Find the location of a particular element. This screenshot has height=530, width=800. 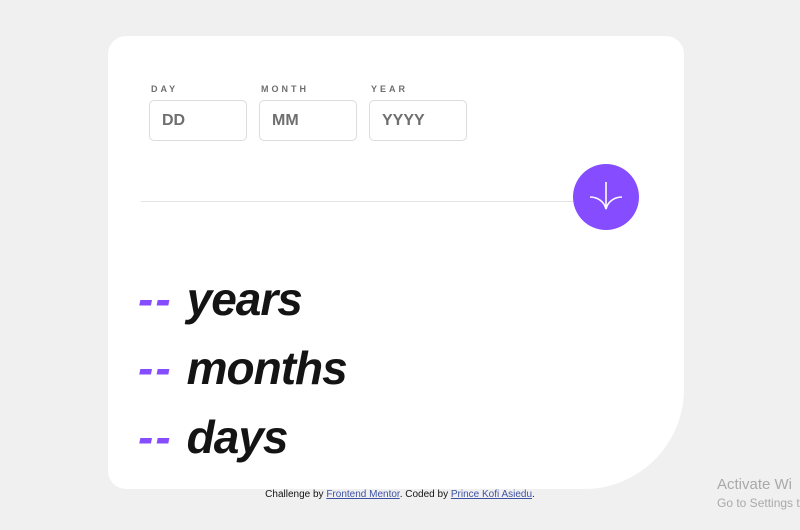

months-unit: months is located at coordinates (267, 368).